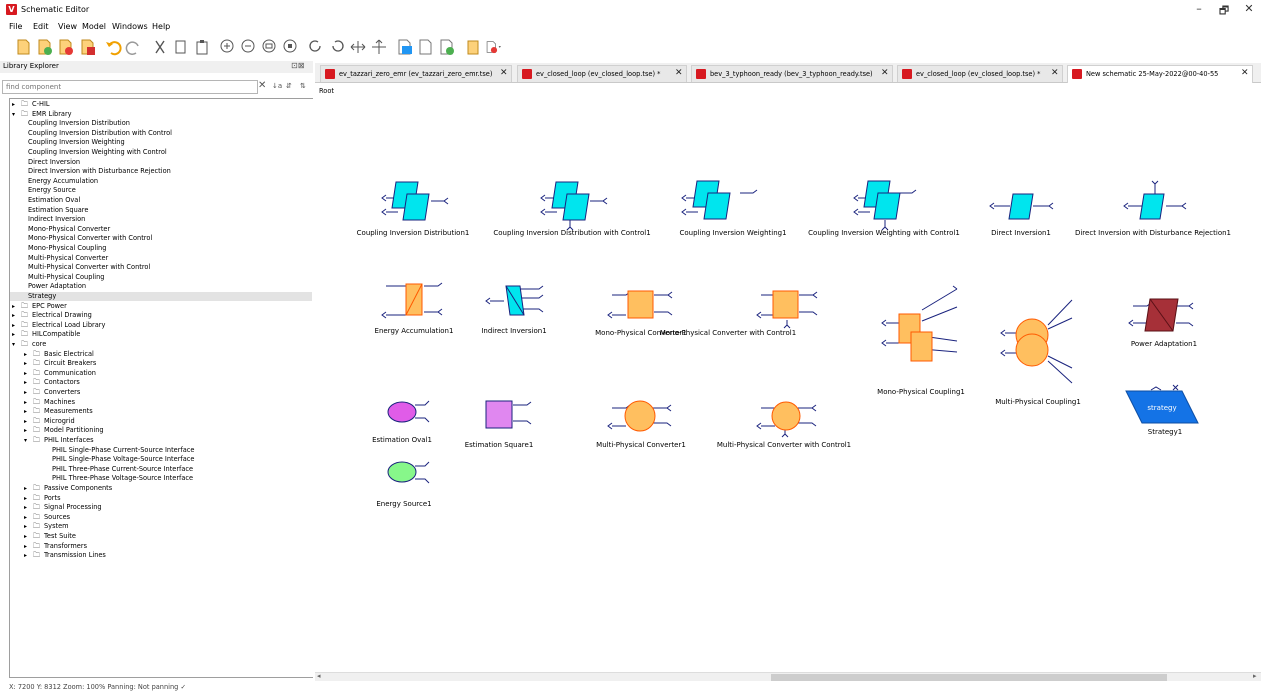 The width and height of the screenshot is (1261, 692). I want to click on coupling-inversion-distribution-with-control-block, so click(574, 206).